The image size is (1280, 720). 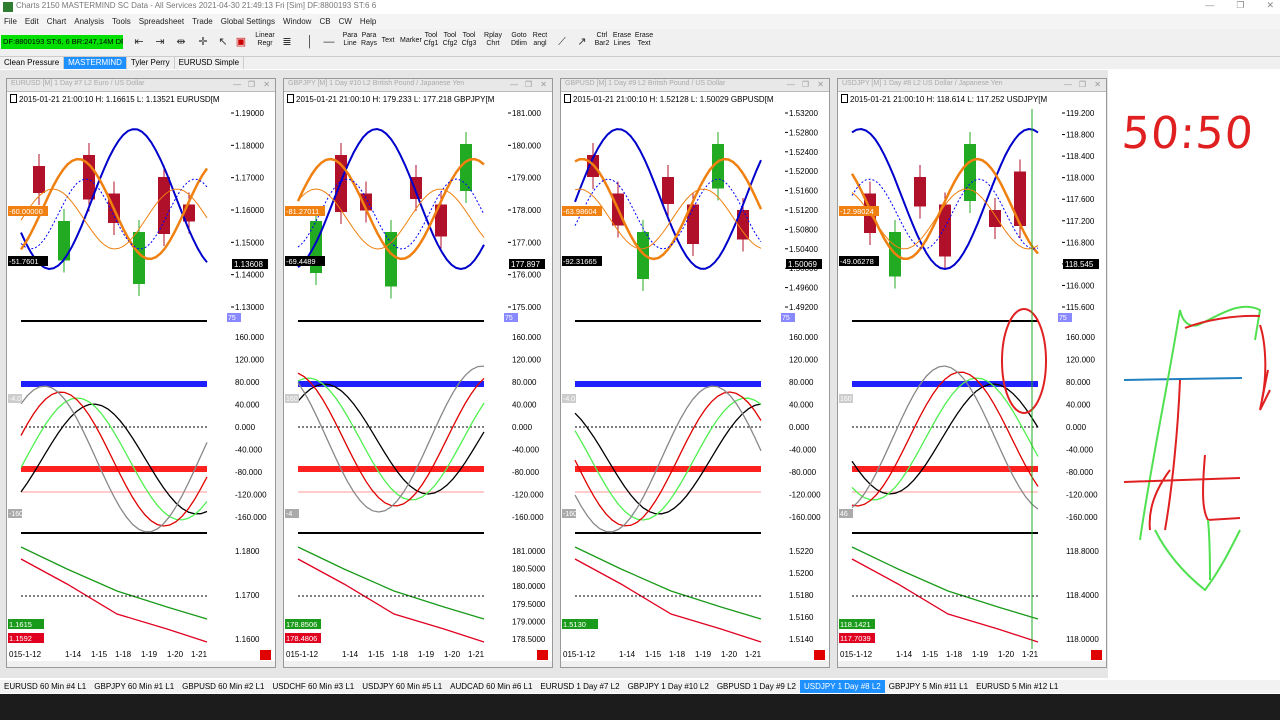 What do you see at coordinates (529, 604) in the screenshot?
I see `lower-tick-label: 179.5000` at bounding box center [529, 604].